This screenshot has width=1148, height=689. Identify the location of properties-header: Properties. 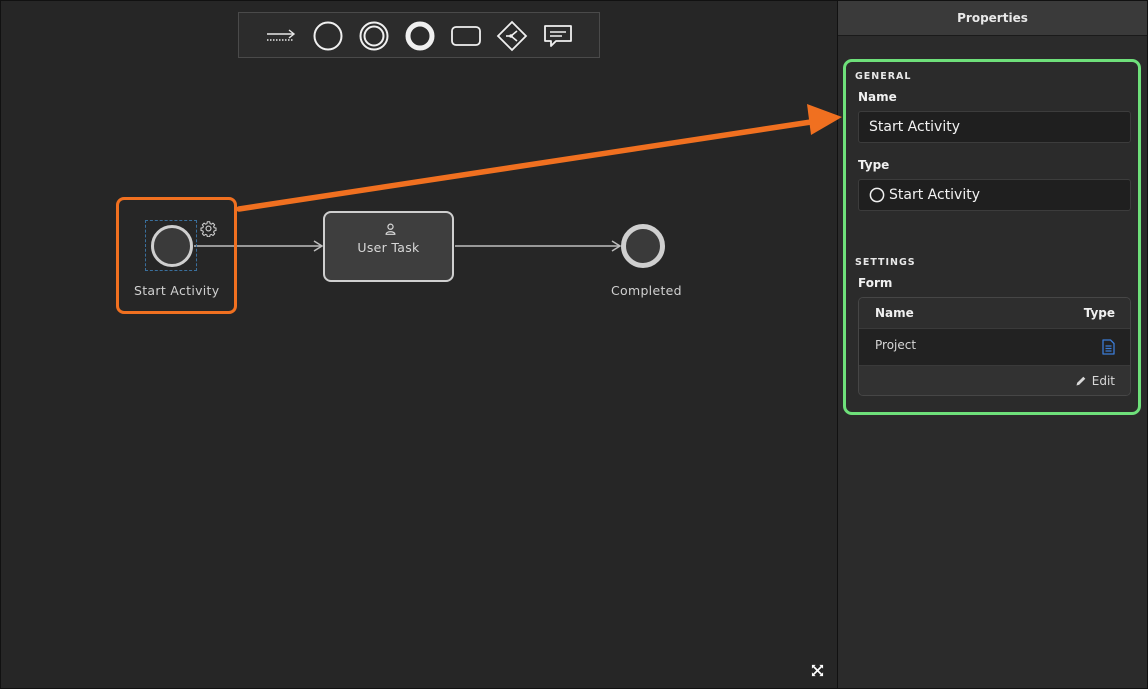
(992, 18).